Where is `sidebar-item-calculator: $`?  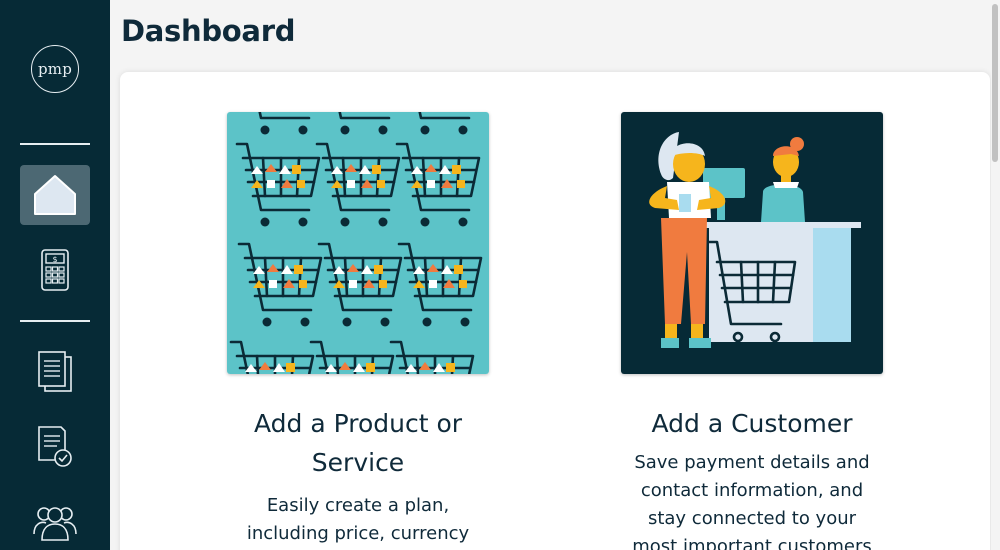
sidebar-item-calculator: $ is located at coordinates (55, 270).